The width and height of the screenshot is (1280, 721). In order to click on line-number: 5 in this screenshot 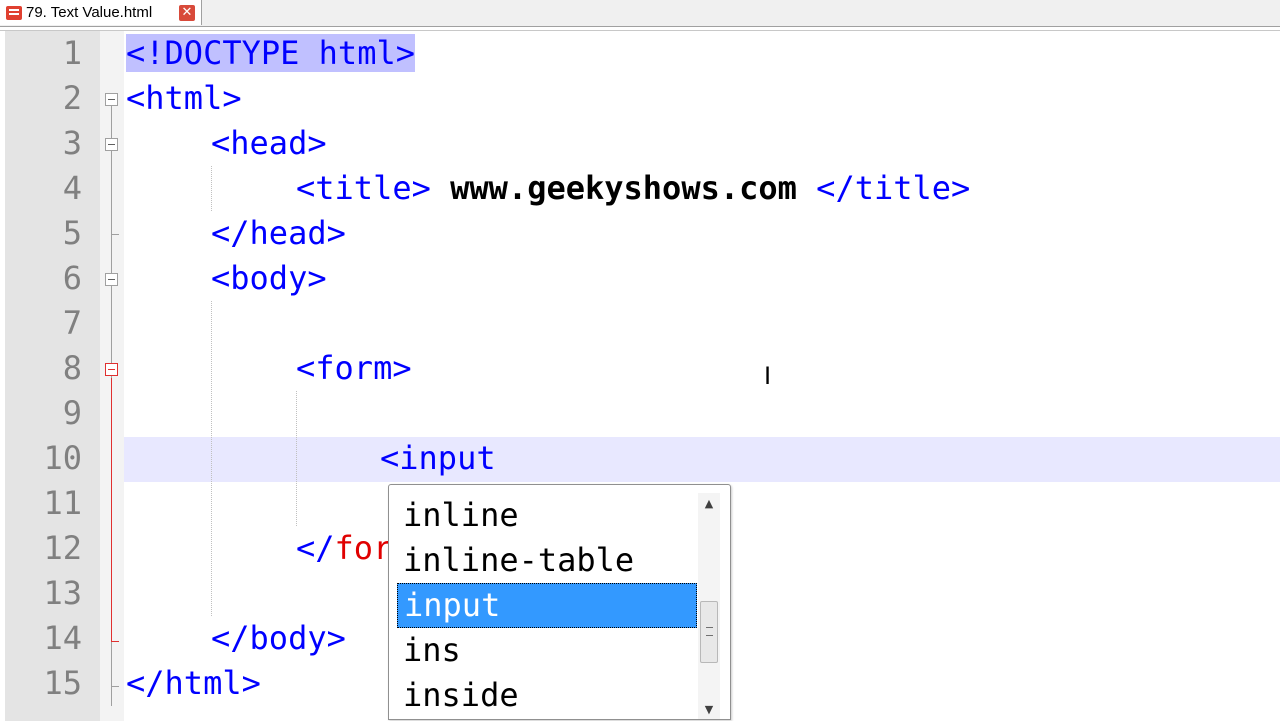, I will do `click(72, 233)`.